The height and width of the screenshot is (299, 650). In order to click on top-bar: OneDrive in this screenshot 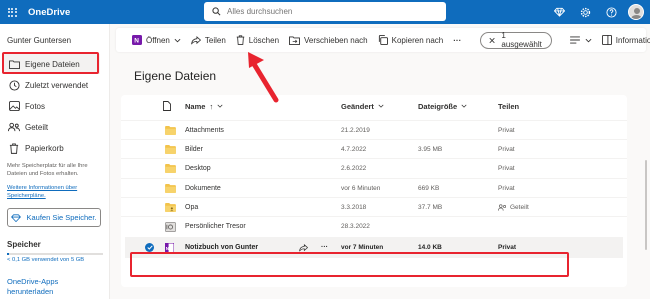, I will do `click(325, 12)`.